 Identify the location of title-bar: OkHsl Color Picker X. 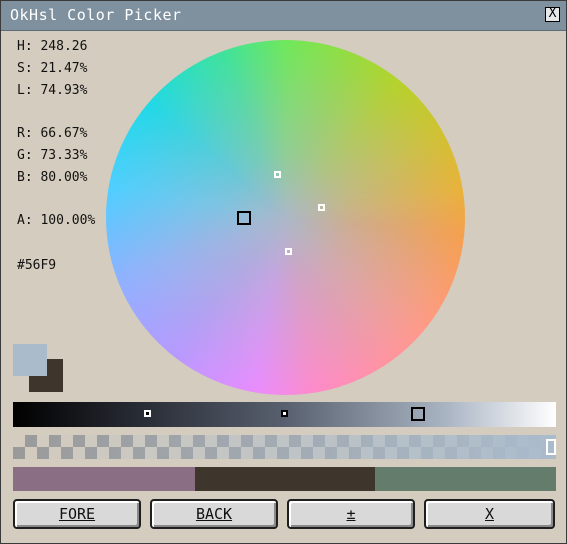
(283, 16).